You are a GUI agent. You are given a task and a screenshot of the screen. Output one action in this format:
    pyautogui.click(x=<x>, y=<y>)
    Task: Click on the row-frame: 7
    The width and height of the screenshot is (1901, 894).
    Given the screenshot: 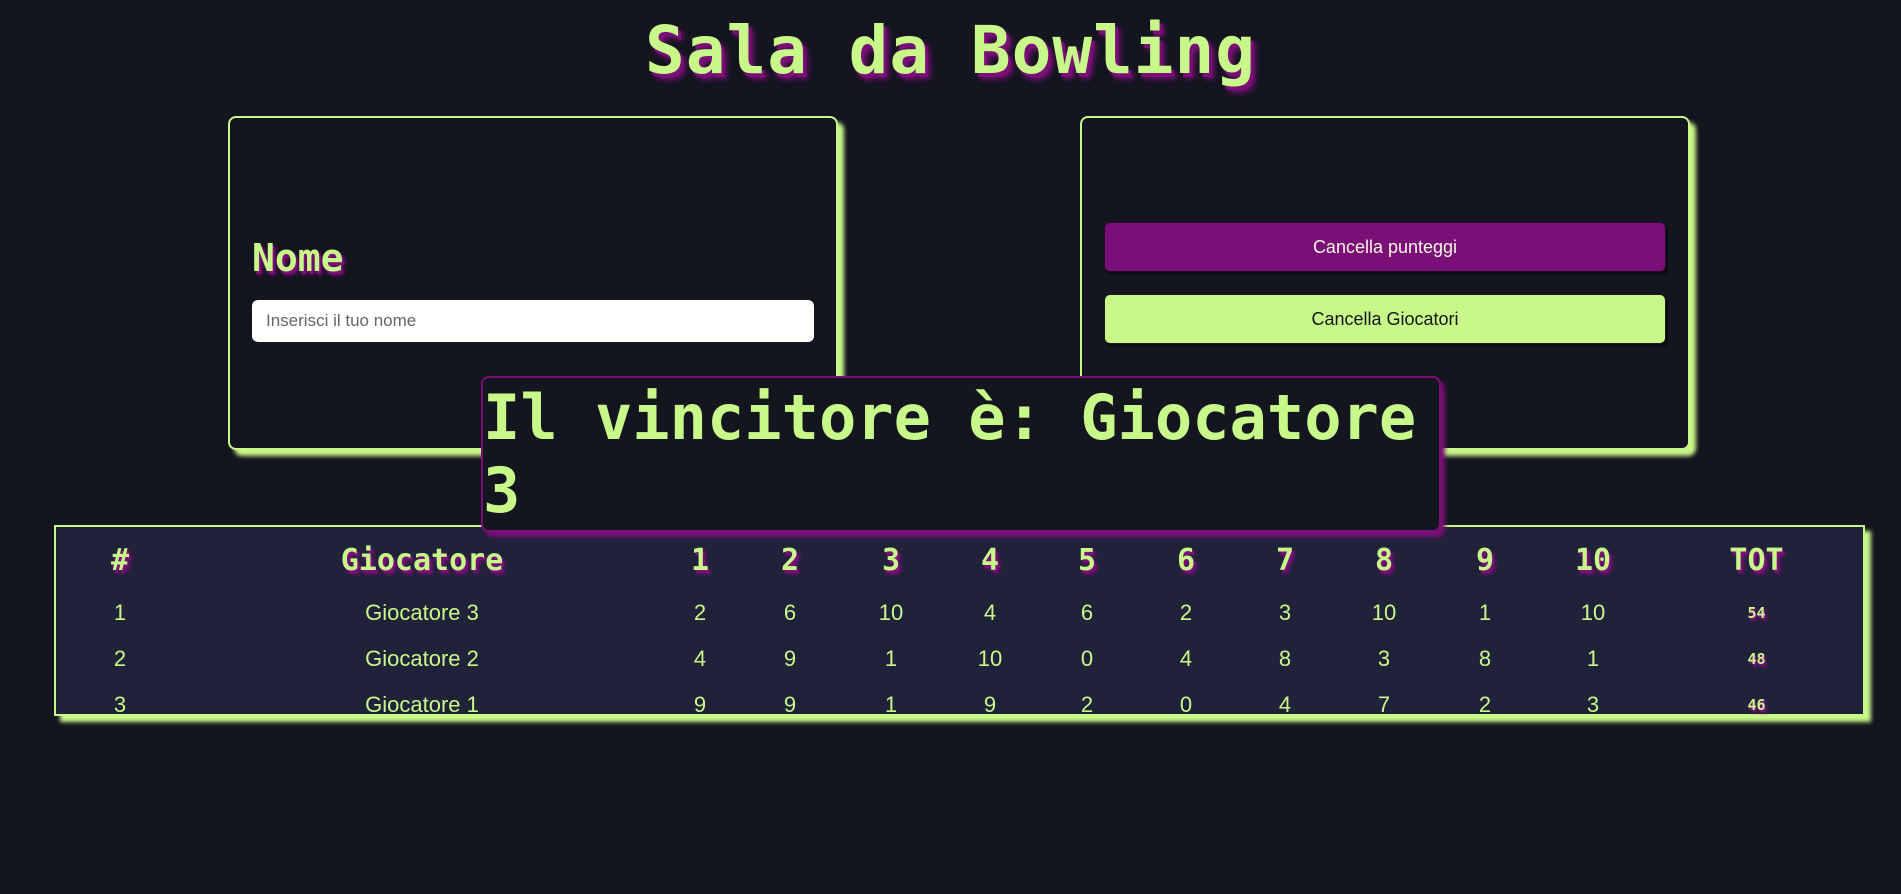 What is the action you would take?
    pyautogui.click(x=1384, y=704)
    